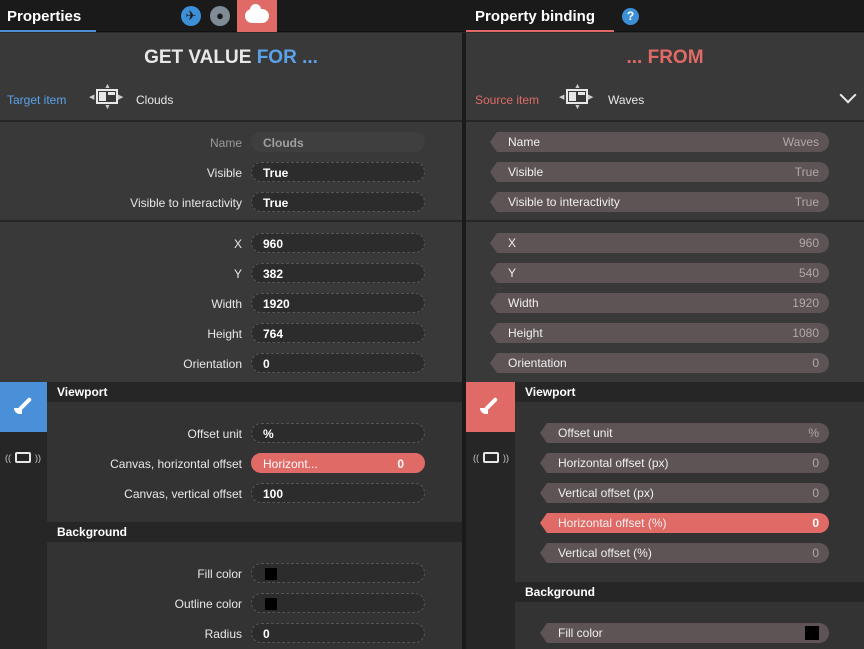  I want to click on target-item-value: Clouds, so click(154, 100).